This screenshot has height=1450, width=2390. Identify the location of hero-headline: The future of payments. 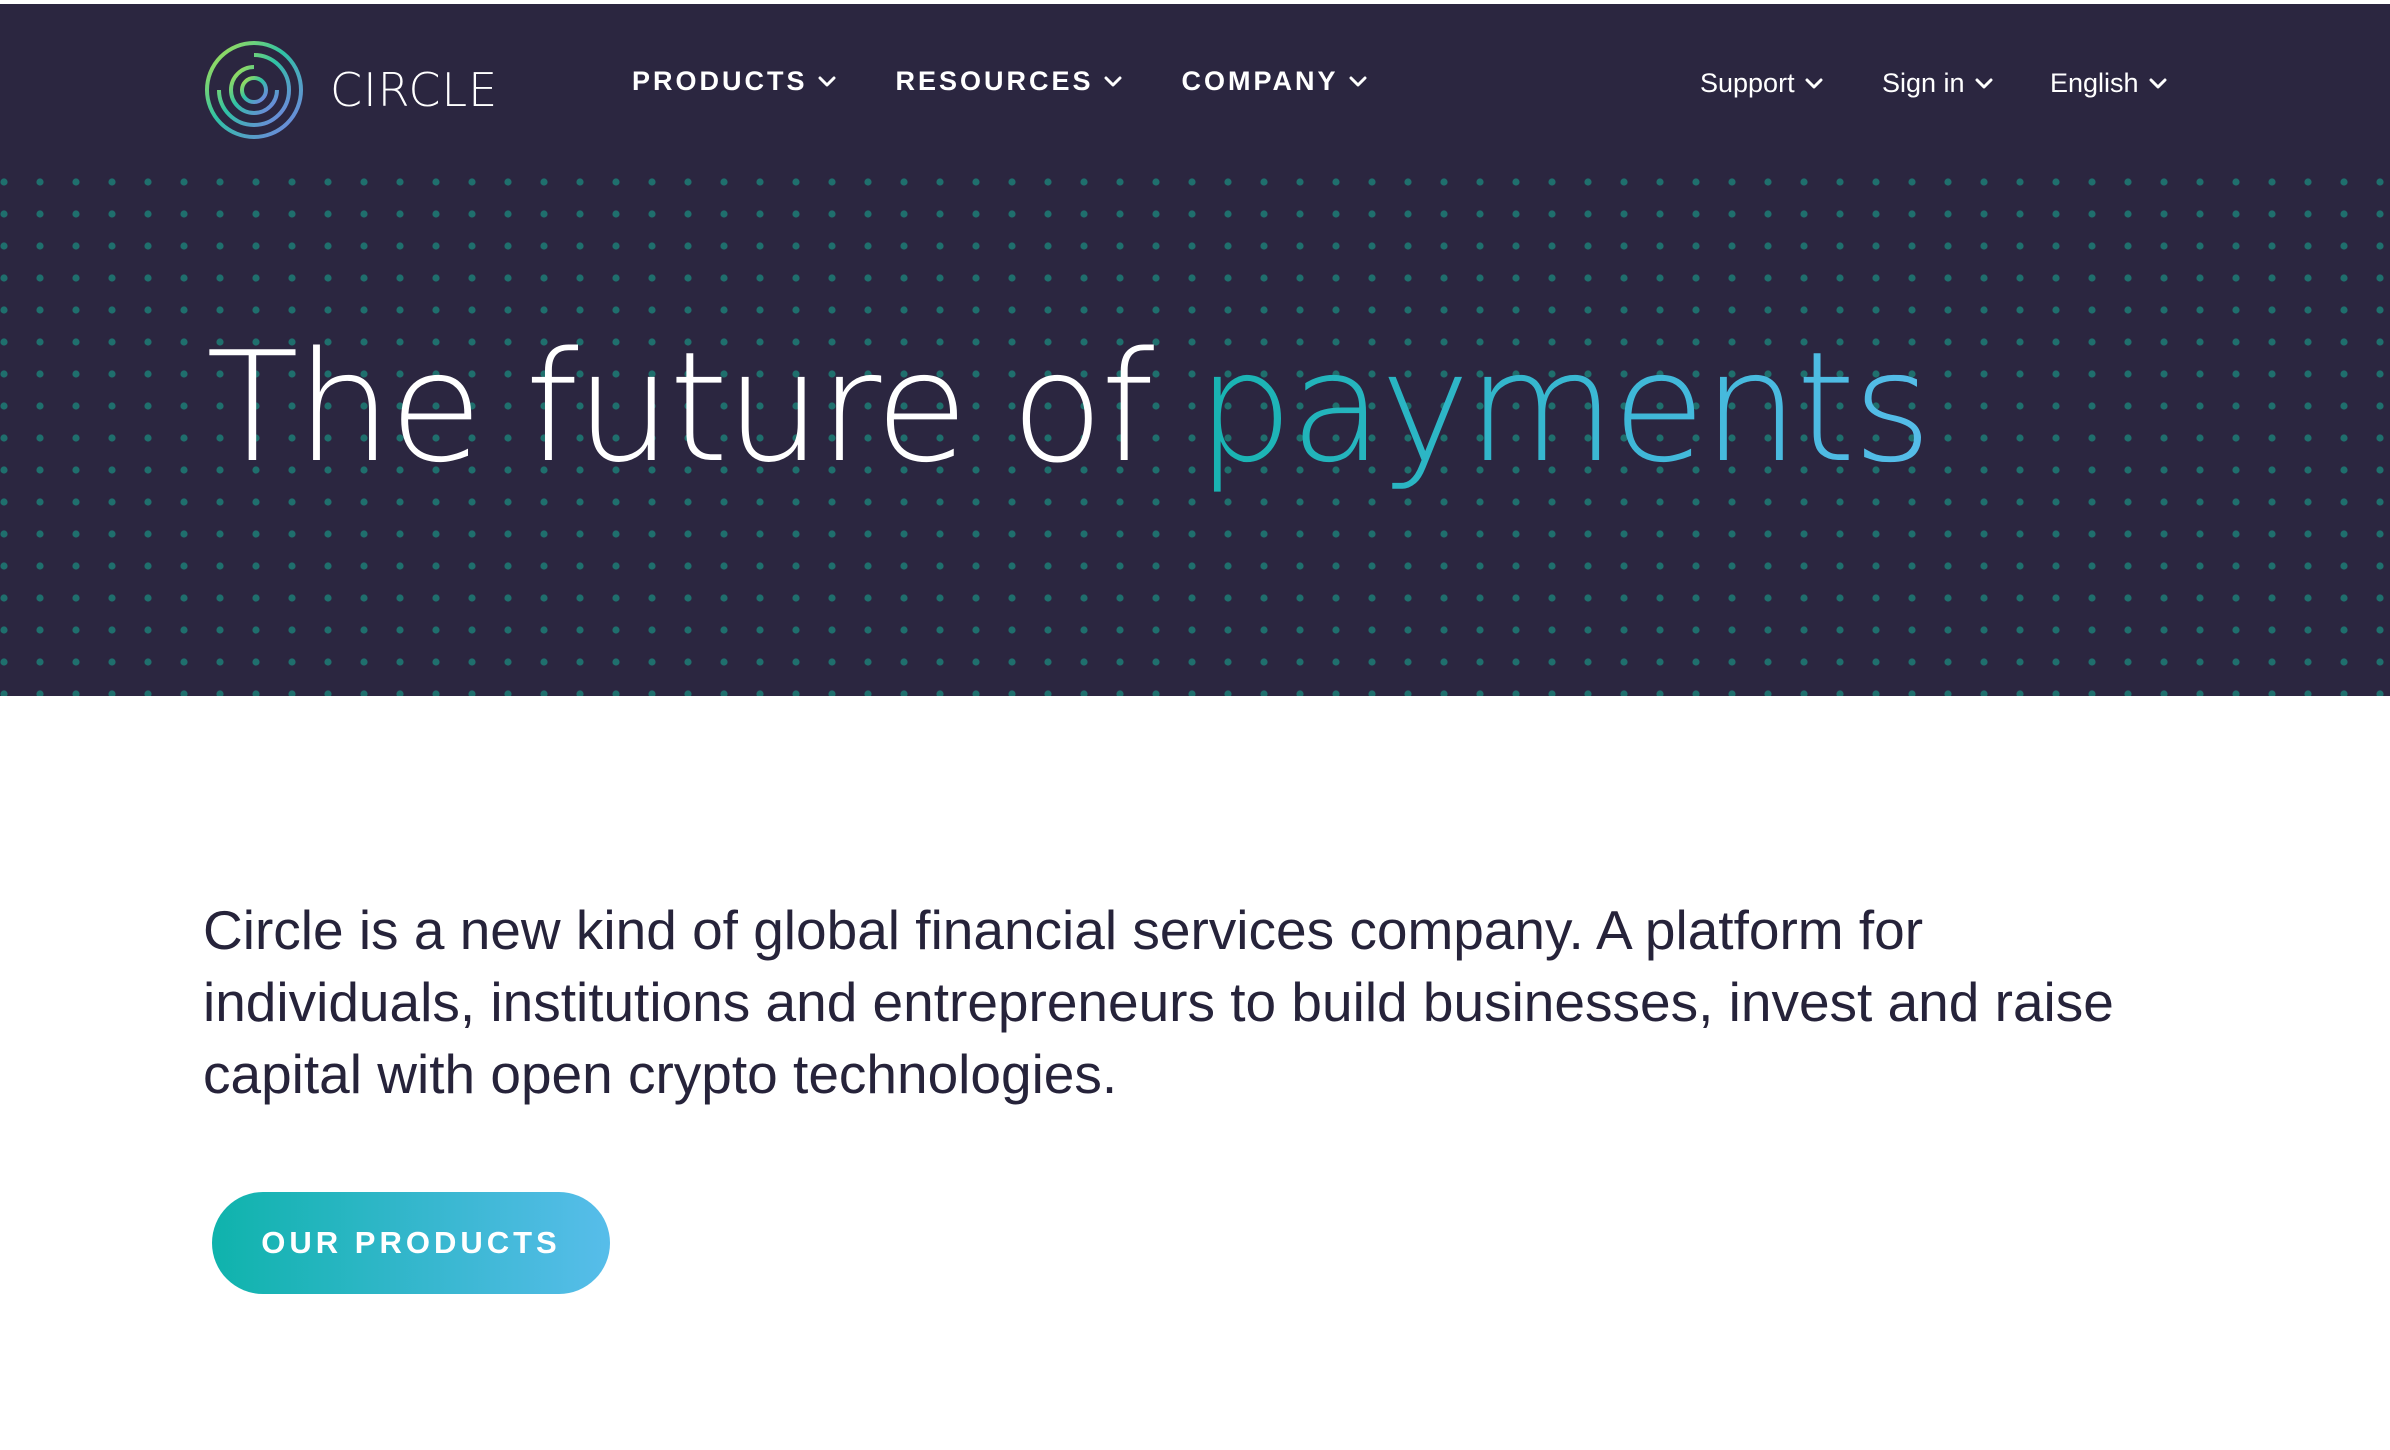
(1069, 408).